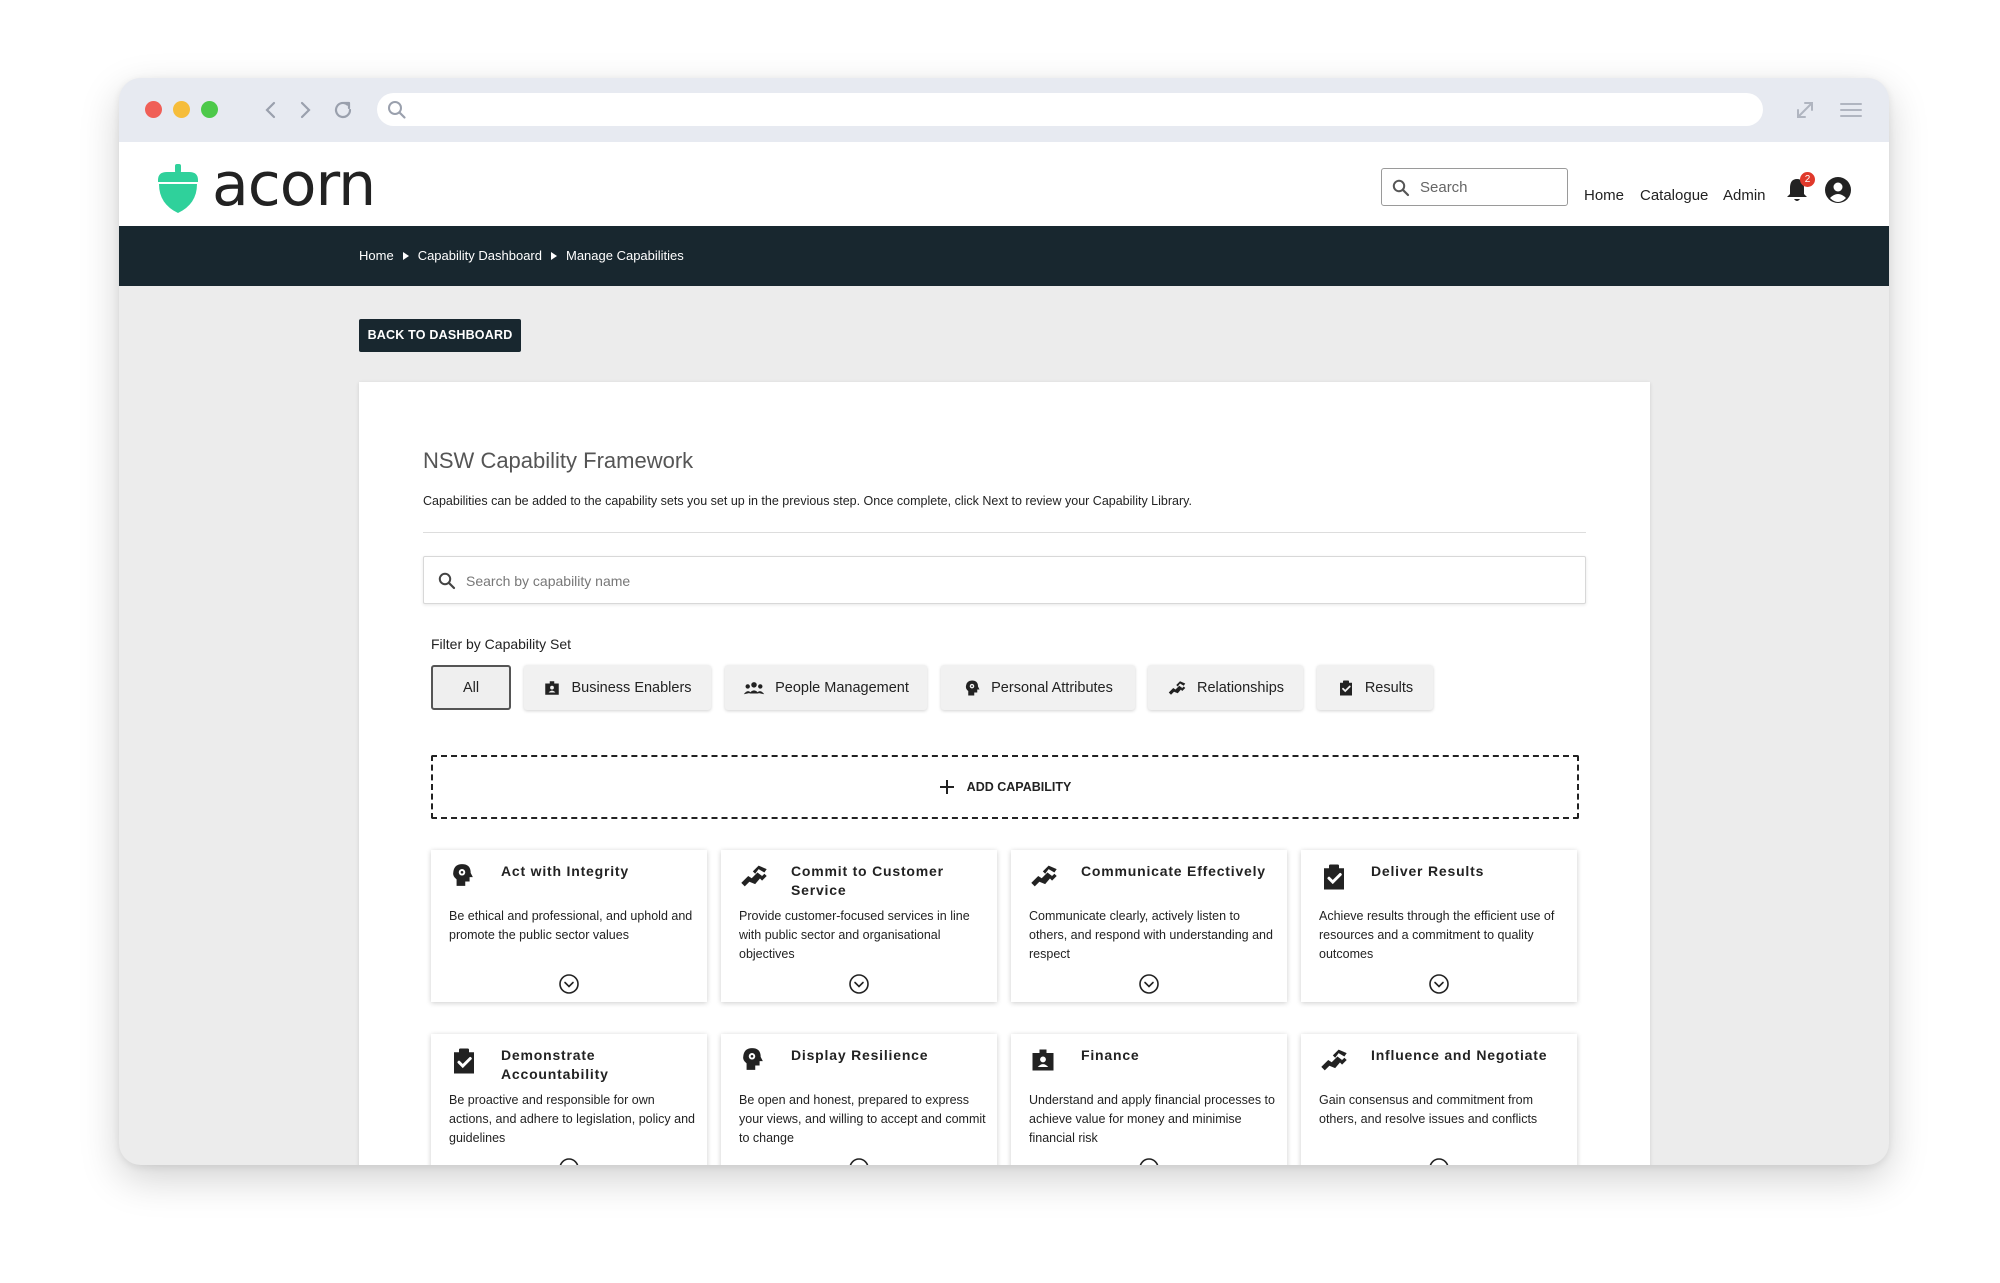 The image size is (2000, 1283). I want to click on capability-title: Communicate Effectively, so click(1173, 871).